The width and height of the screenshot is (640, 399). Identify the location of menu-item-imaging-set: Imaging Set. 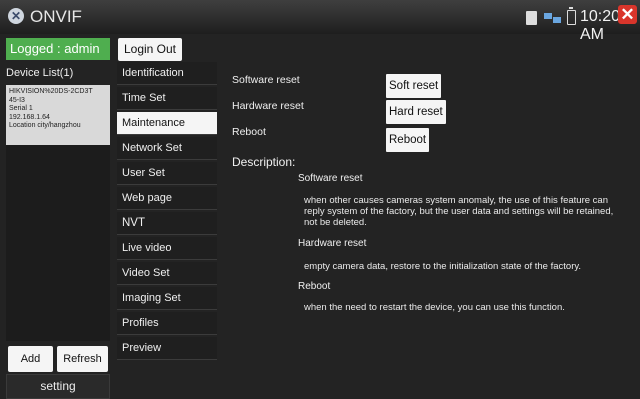
(167, 298).